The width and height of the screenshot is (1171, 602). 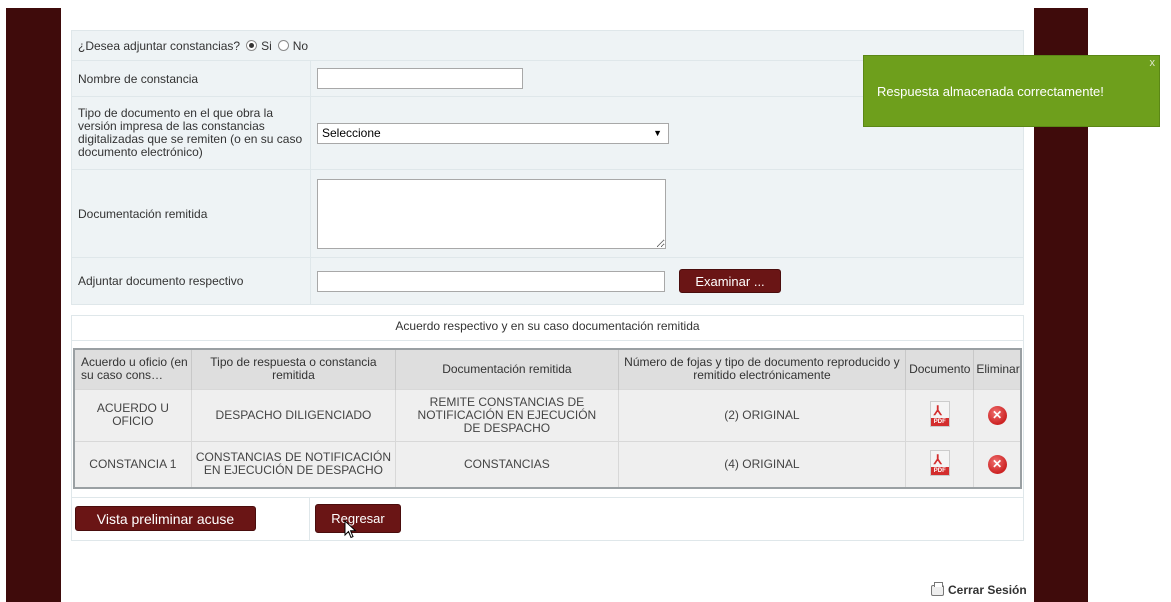 What do you see at coordinates (350, 529) in the screenshot?
I see `mouse-cursor-icon` at bounding box center [350, 529].